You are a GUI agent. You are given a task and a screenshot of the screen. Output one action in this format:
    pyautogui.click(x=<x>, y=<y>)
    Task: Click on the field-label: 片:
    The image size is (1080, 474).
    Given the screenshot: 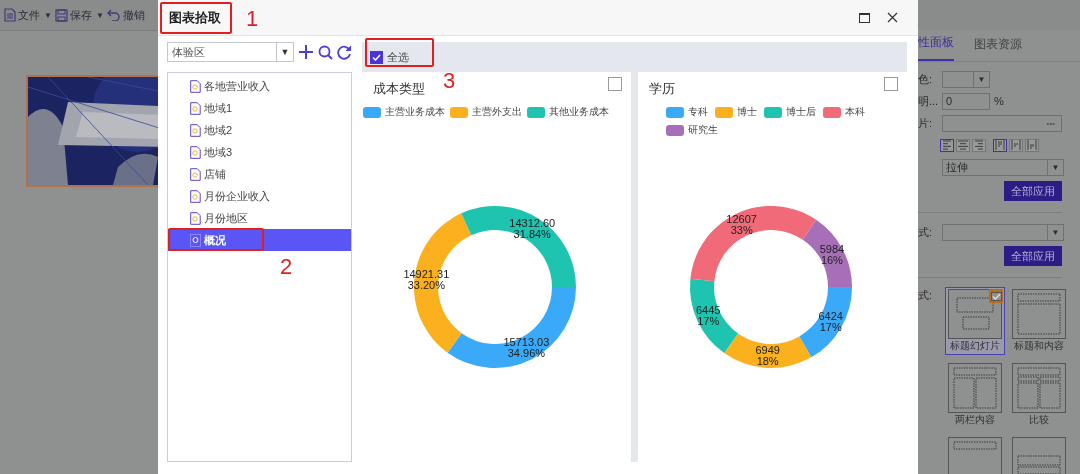 What is the action you would take?
    pyautogui.click(x=926, y=123)
    